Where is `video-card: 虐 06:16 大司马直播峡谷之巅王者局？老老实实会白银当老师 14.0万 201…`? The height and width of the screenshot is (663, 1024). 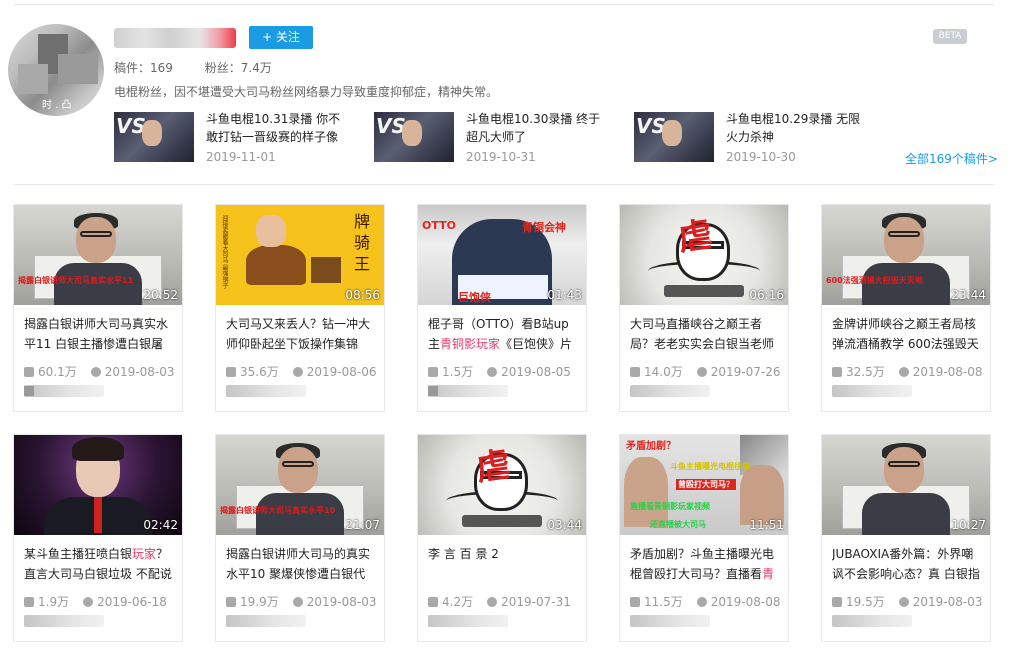
video-card: 虐 06:16 大司马直播峡谷之巅王者局？老老实实会白银当老师 14.0万 201… is located at coordinates (704, 308).